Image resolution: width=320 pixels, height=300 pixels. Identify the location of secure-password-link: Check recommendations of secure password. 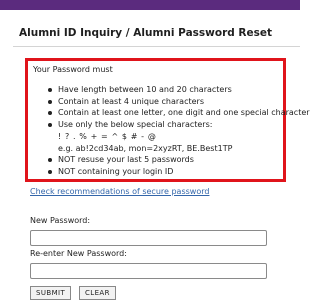
(119, 191).